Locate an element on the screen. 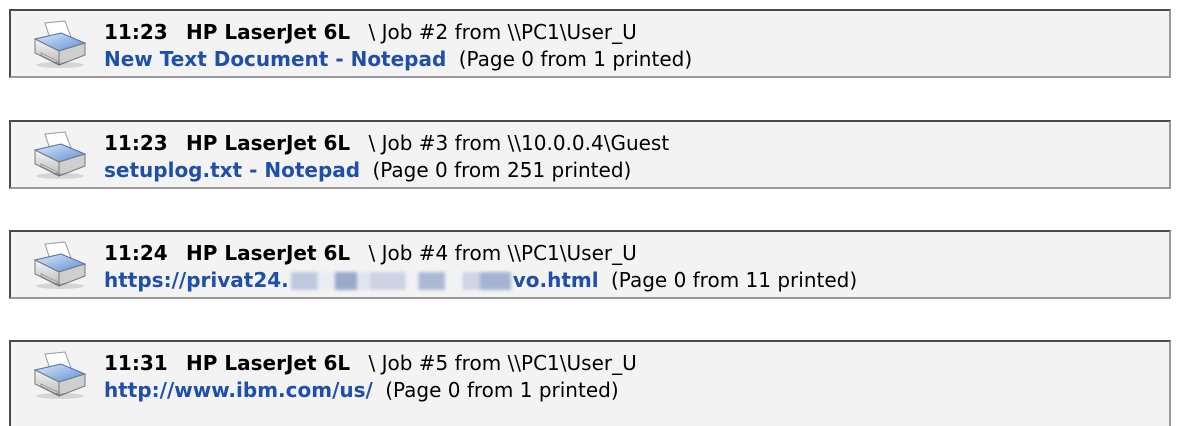 The image size is (1181, 426). document-title: New Text Document - Notepad is located at coordinates (275, 59).